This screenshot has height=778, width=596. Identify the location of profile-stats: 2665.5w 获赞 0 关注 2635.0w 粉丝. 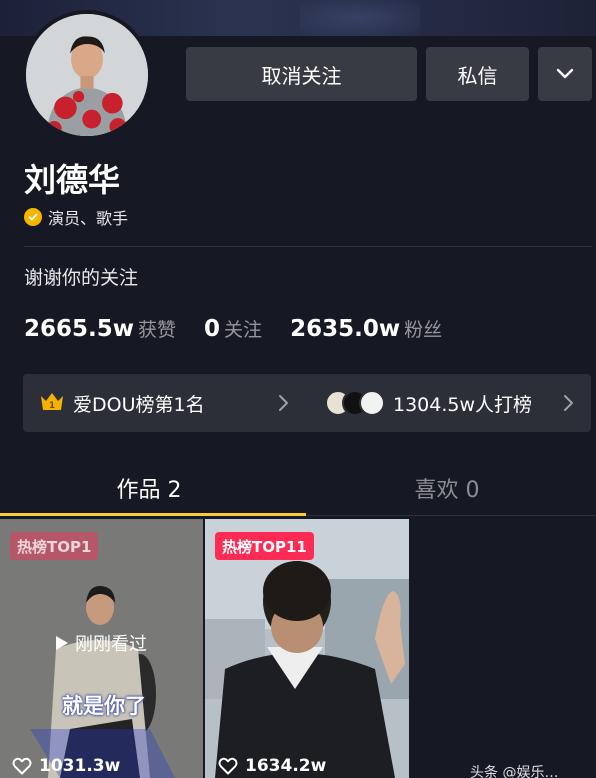
(247, 328).